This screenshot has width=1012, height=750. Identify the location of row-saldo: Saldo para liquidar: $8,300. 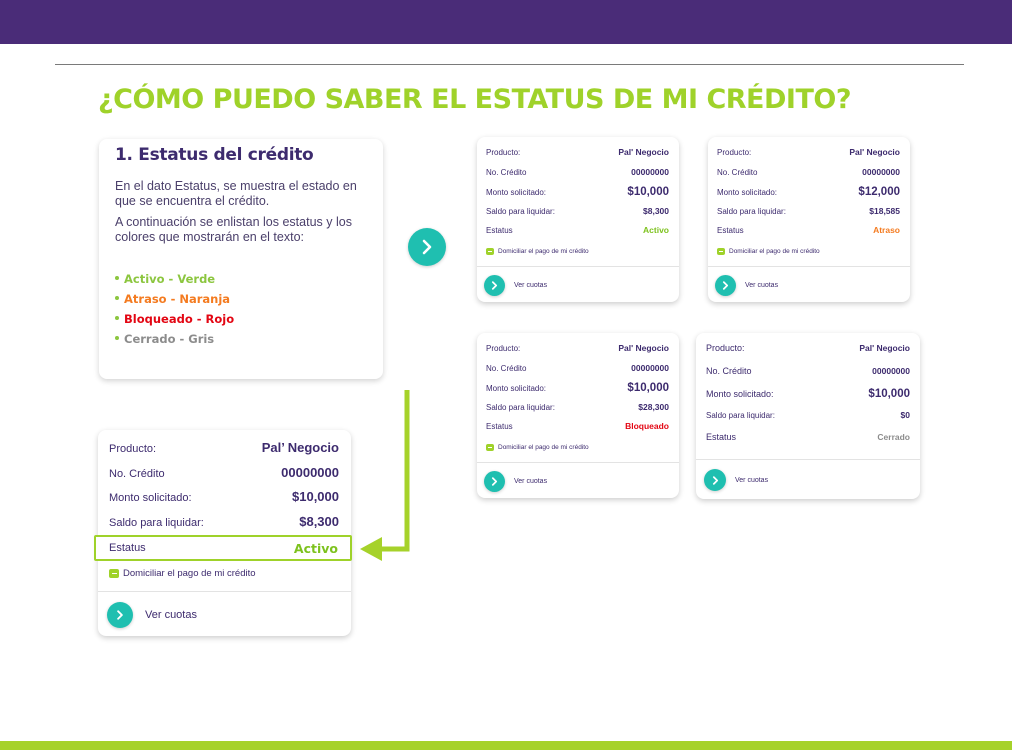
(577, 210).